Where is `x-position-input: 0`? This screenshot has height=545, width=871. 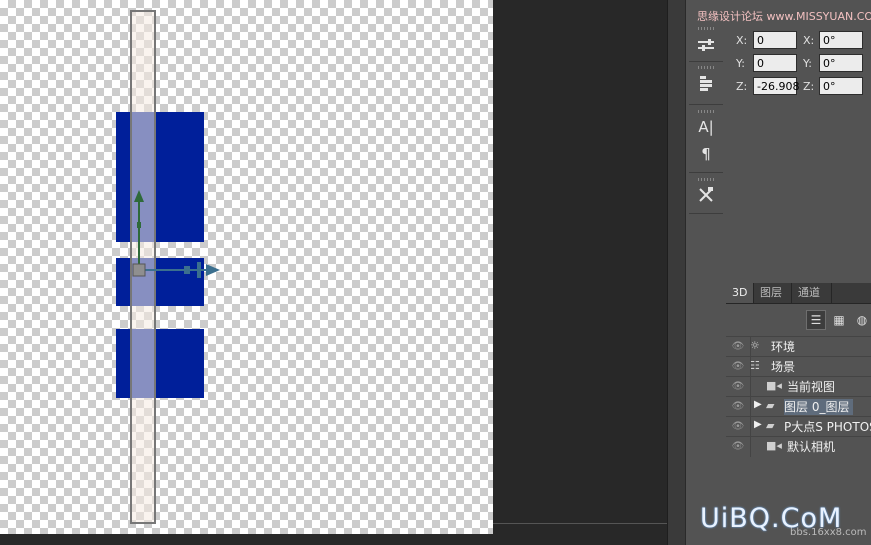 x-position-input: 0 is located at coordinates (775, 40).